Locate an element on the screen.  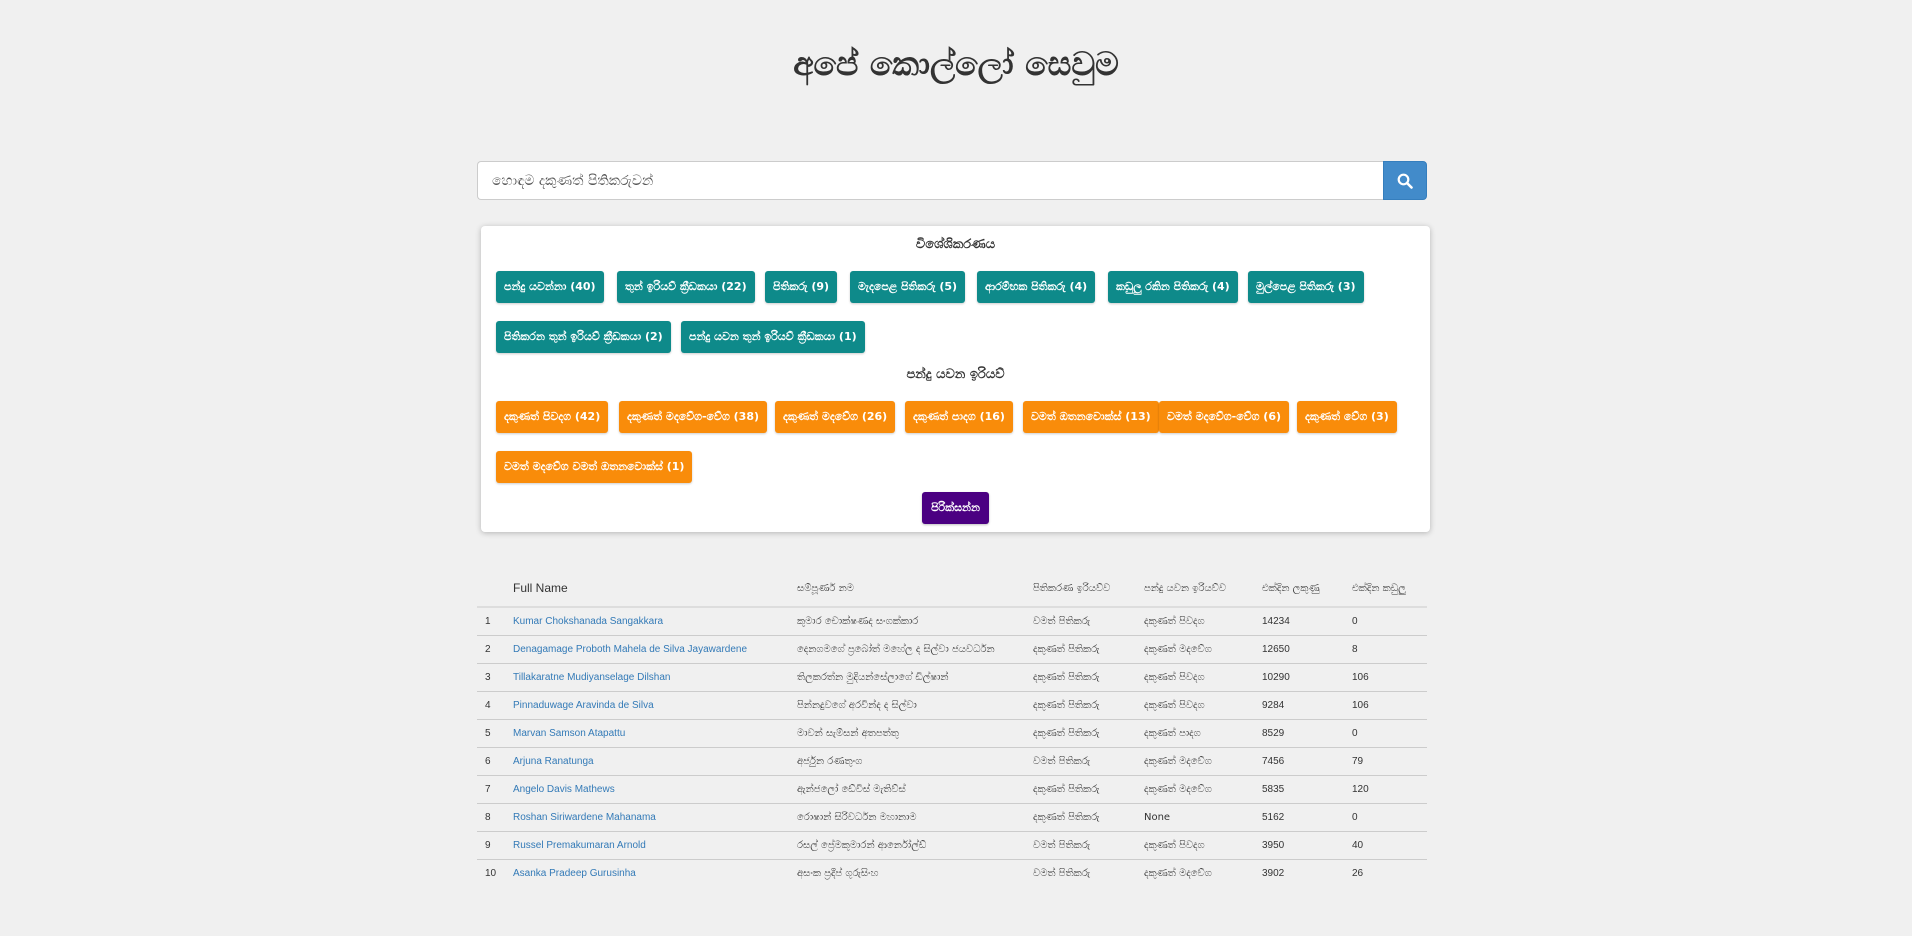
player-sinhala-name-cell: රසල් ප්‍රේමකුමාරන් ආර්නෝල්ඩ් is located at coordinates (907, 845).